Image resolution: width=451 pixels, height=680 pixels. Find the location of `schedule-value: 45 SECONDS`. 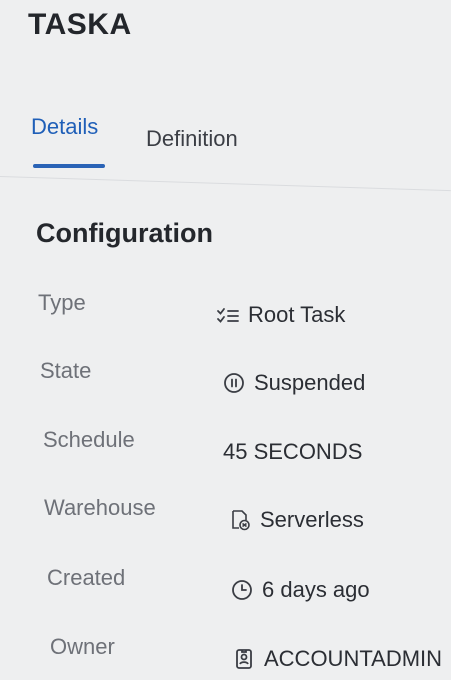

schedule-value: 45 SECONDS is located at coordinates (292, 452).